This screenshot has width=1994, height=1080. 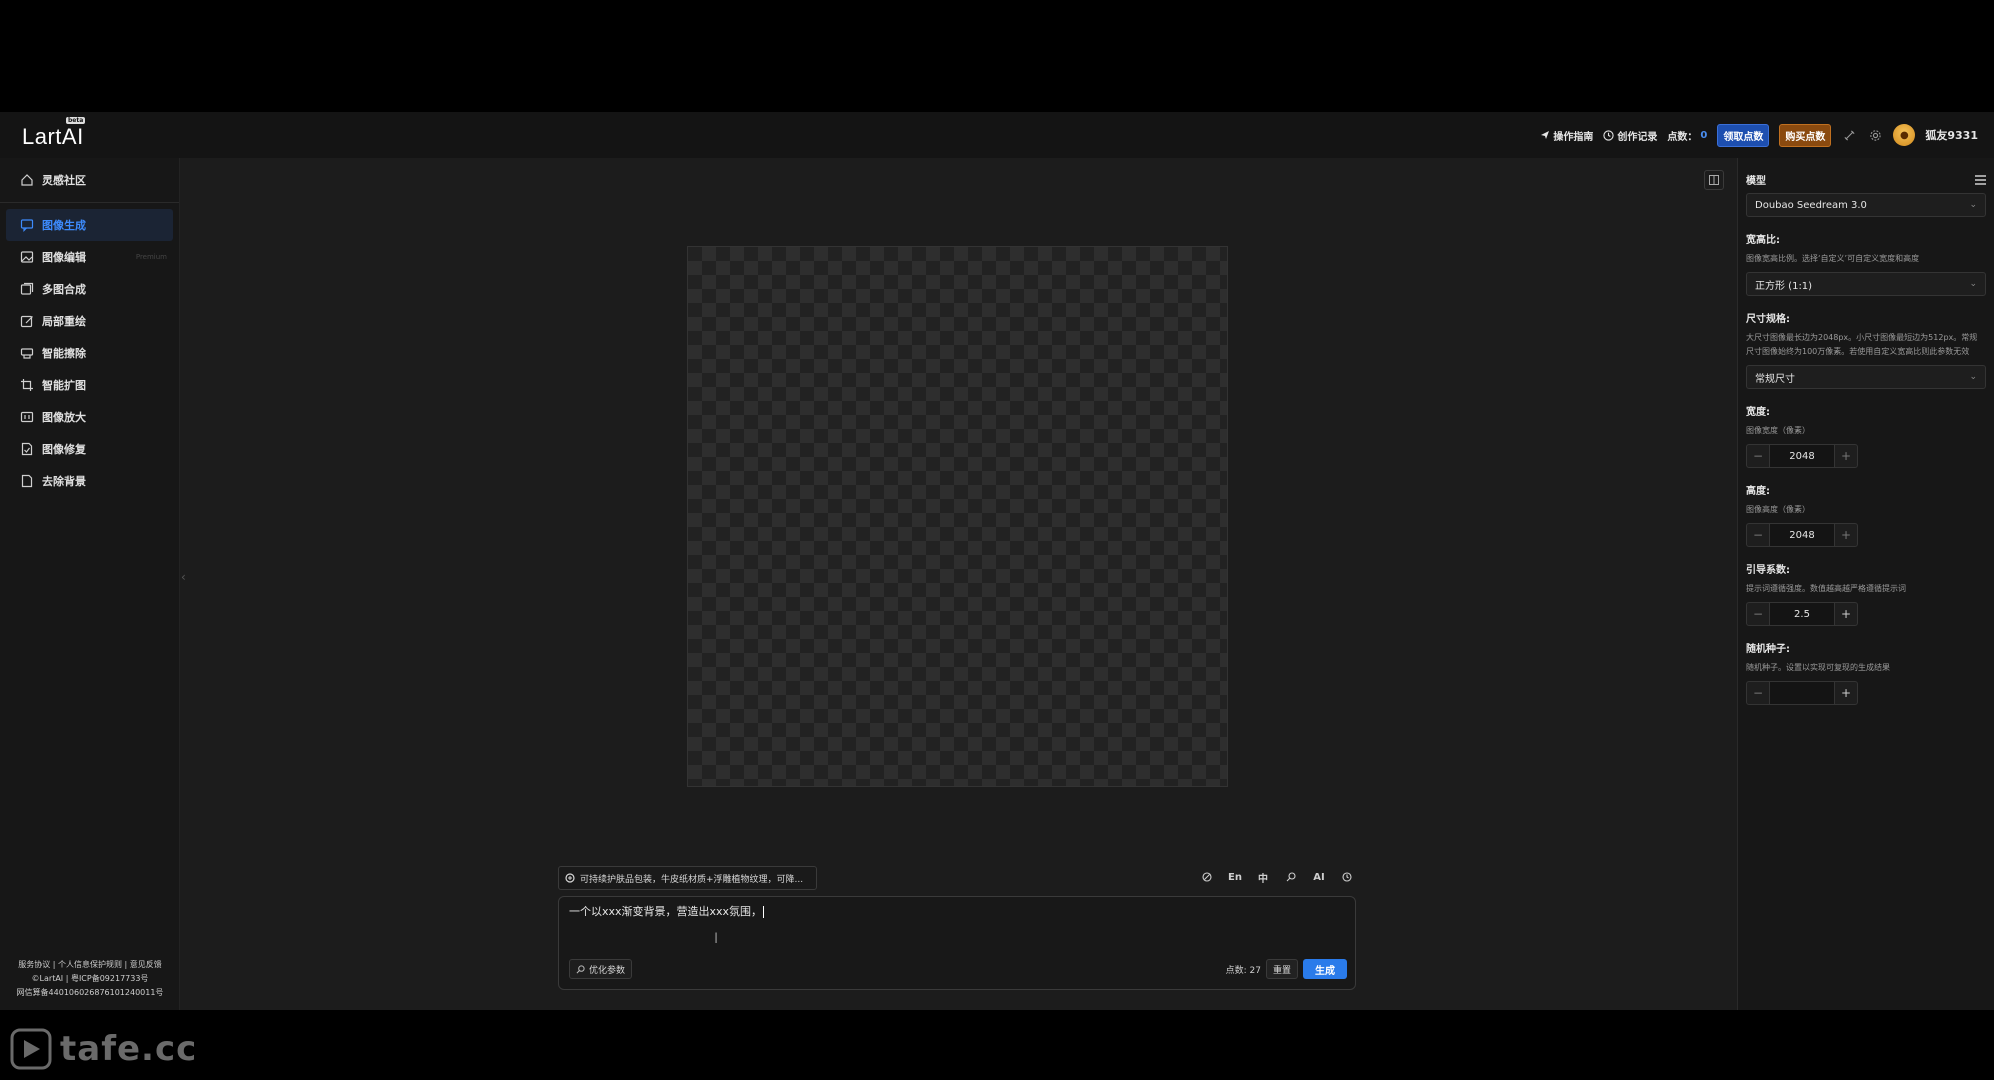 I want to click on translate-en-button: En, so click(x=1235, y=877).